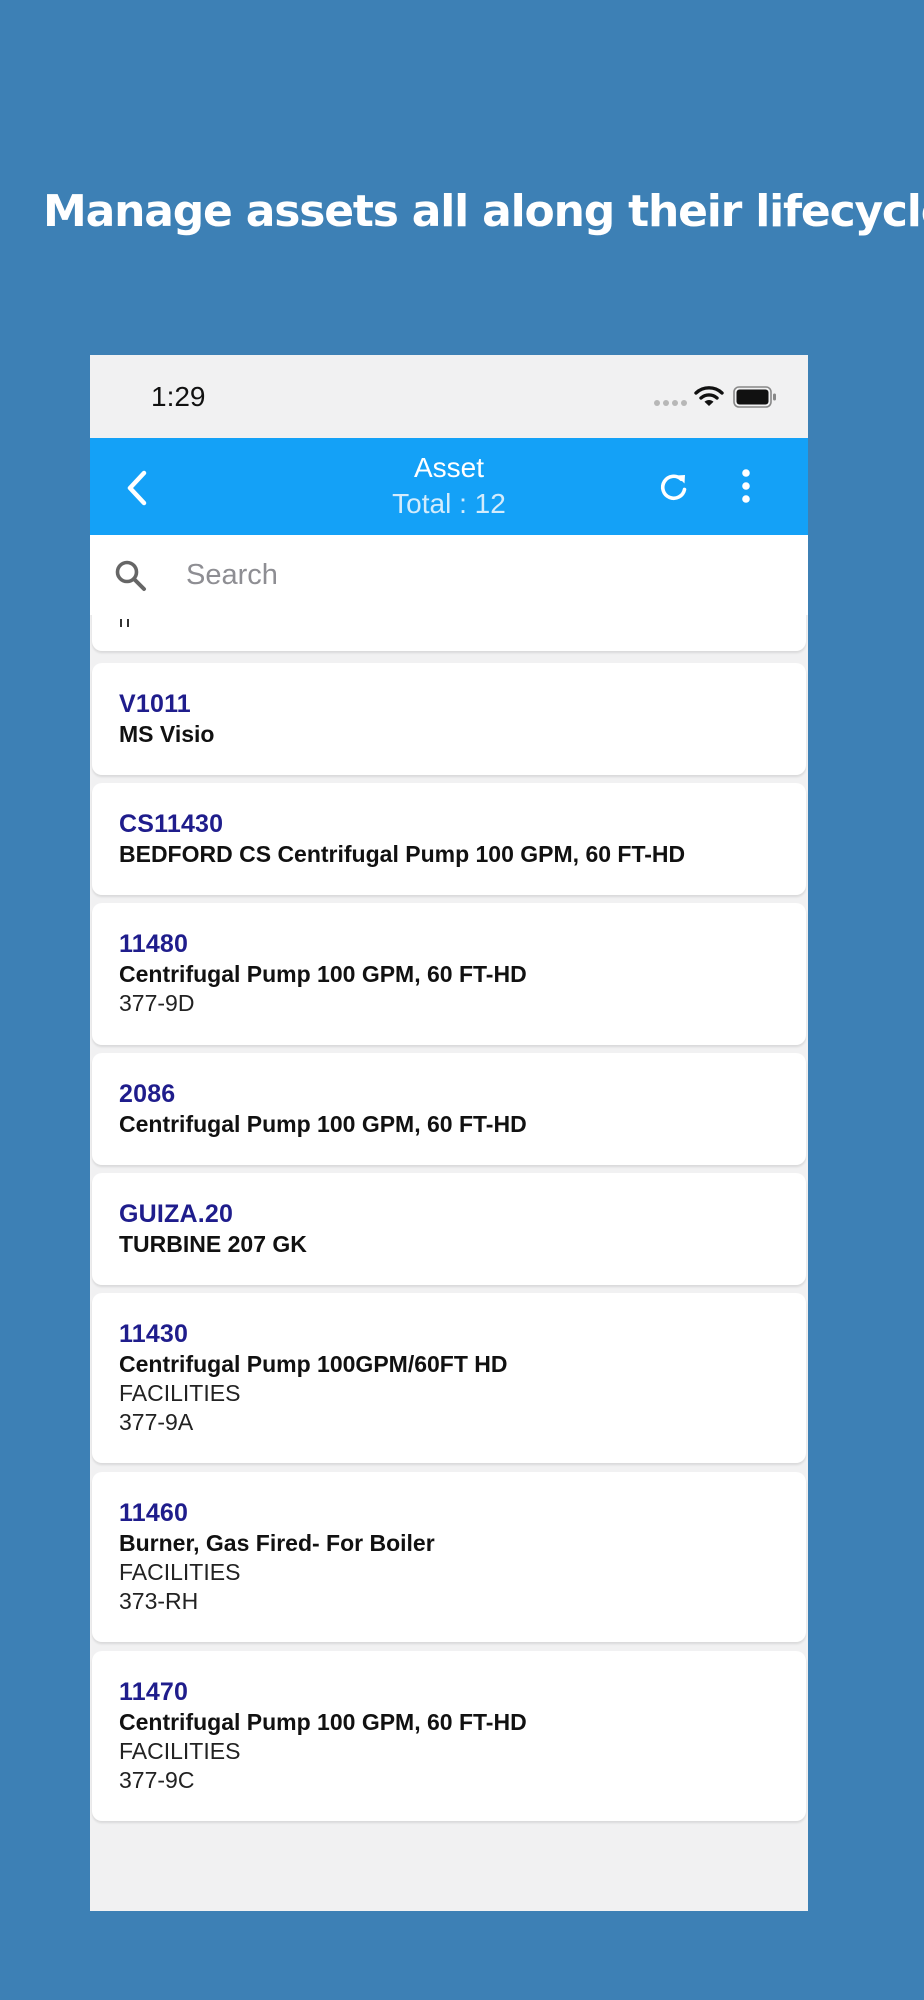  I want to click on promo-headline: Manage assets all along their lifecycle, so click(483, 211).